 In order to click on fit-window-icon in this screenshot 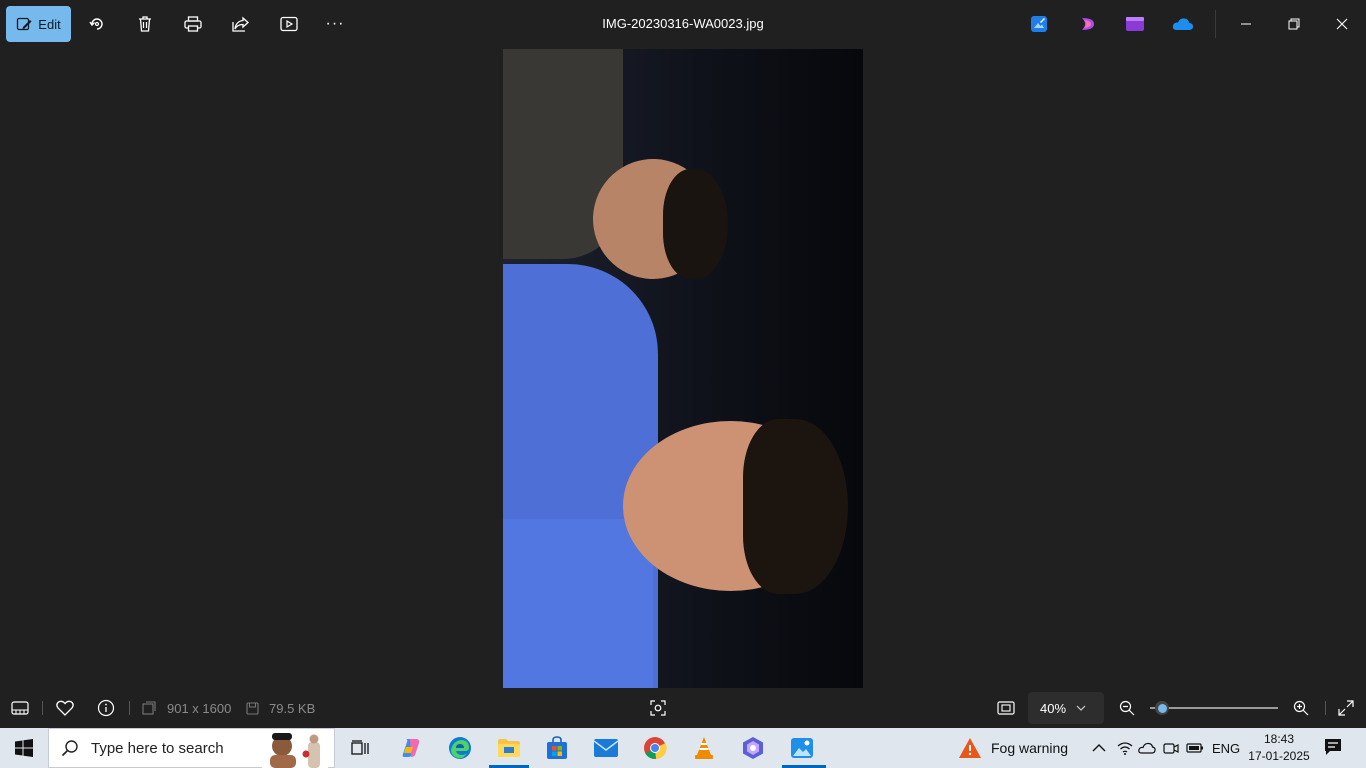, I will do `click(1006, 708)`.